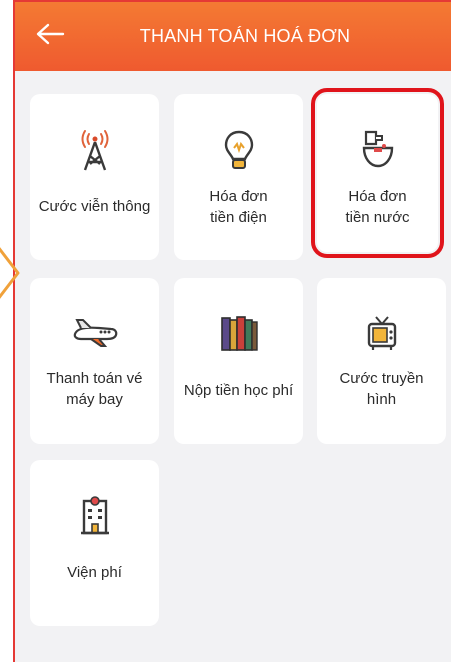  Describe the element at coordinates (95, 150) in the screenshot. I see `antenna-tower-icon` at that location.